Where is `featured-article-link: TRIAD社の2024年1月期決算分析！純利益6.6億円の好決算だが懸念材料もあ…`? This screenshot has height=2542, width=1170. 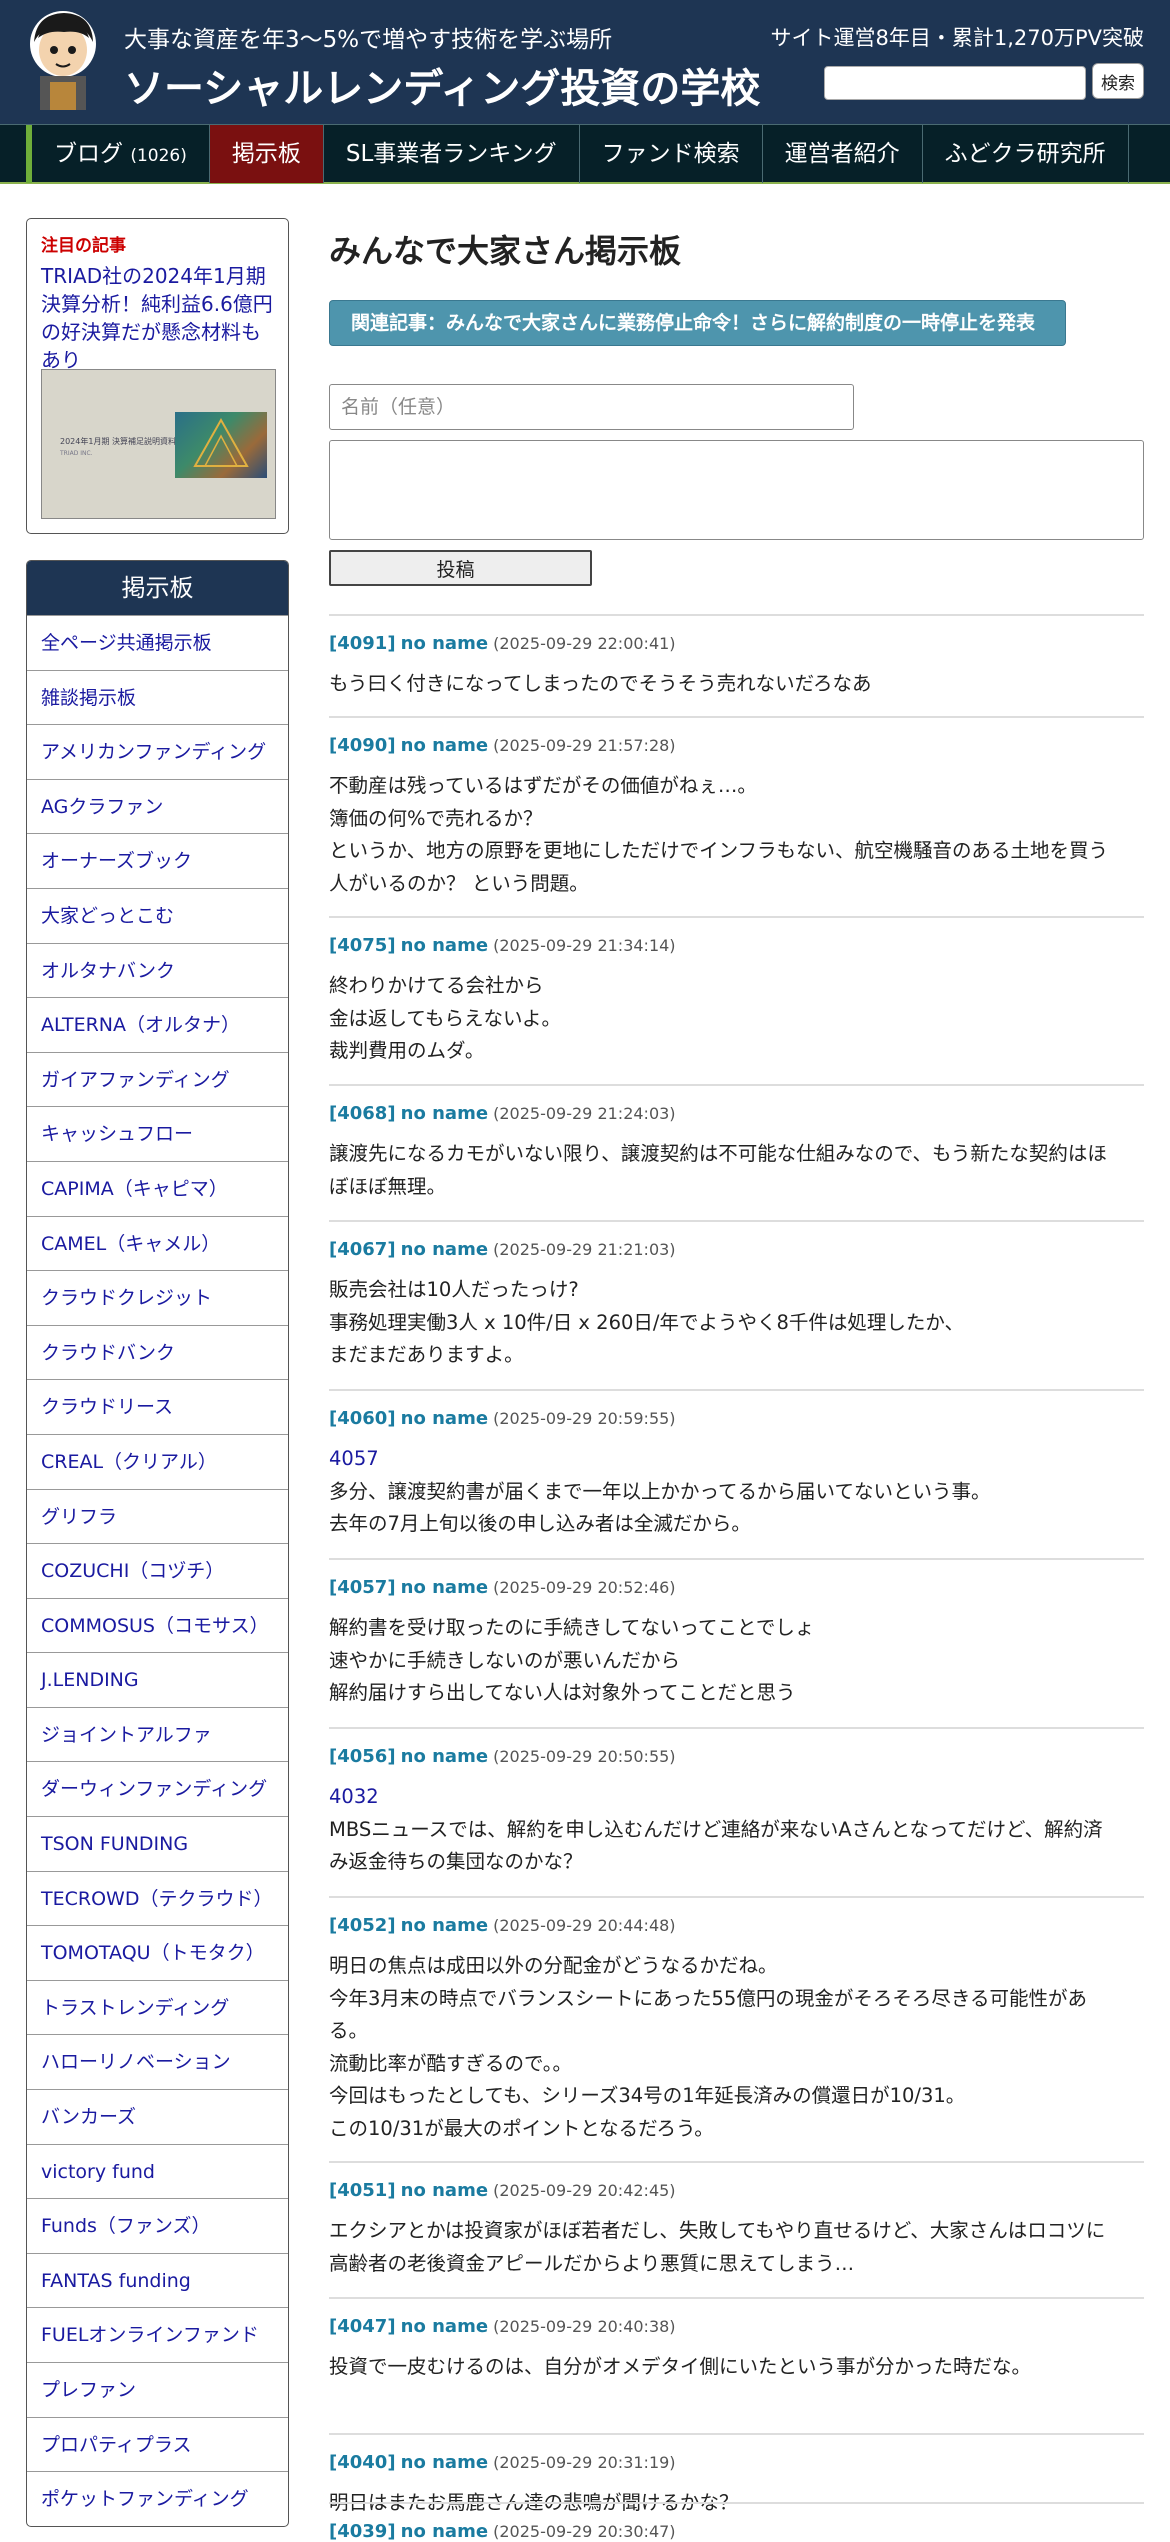 featured-article-link: TRIAD社の2024年1月期決算分析！純利益6.6億円の好決算だが懸念材料もあ… is located at coordinates (157, 318).